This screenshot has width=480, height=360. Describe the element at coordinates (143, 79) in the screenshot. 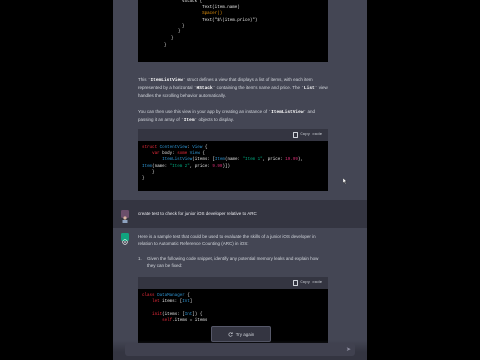

I see `text: This` at that location.